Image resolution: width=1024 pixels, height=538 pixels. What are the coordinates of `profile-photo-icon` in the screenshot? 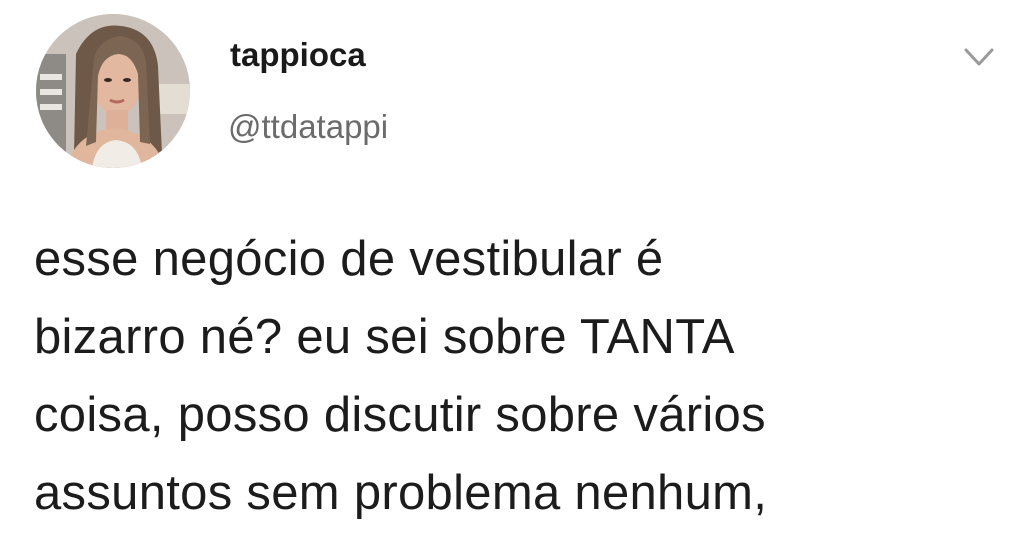 It's located at (113, 91).